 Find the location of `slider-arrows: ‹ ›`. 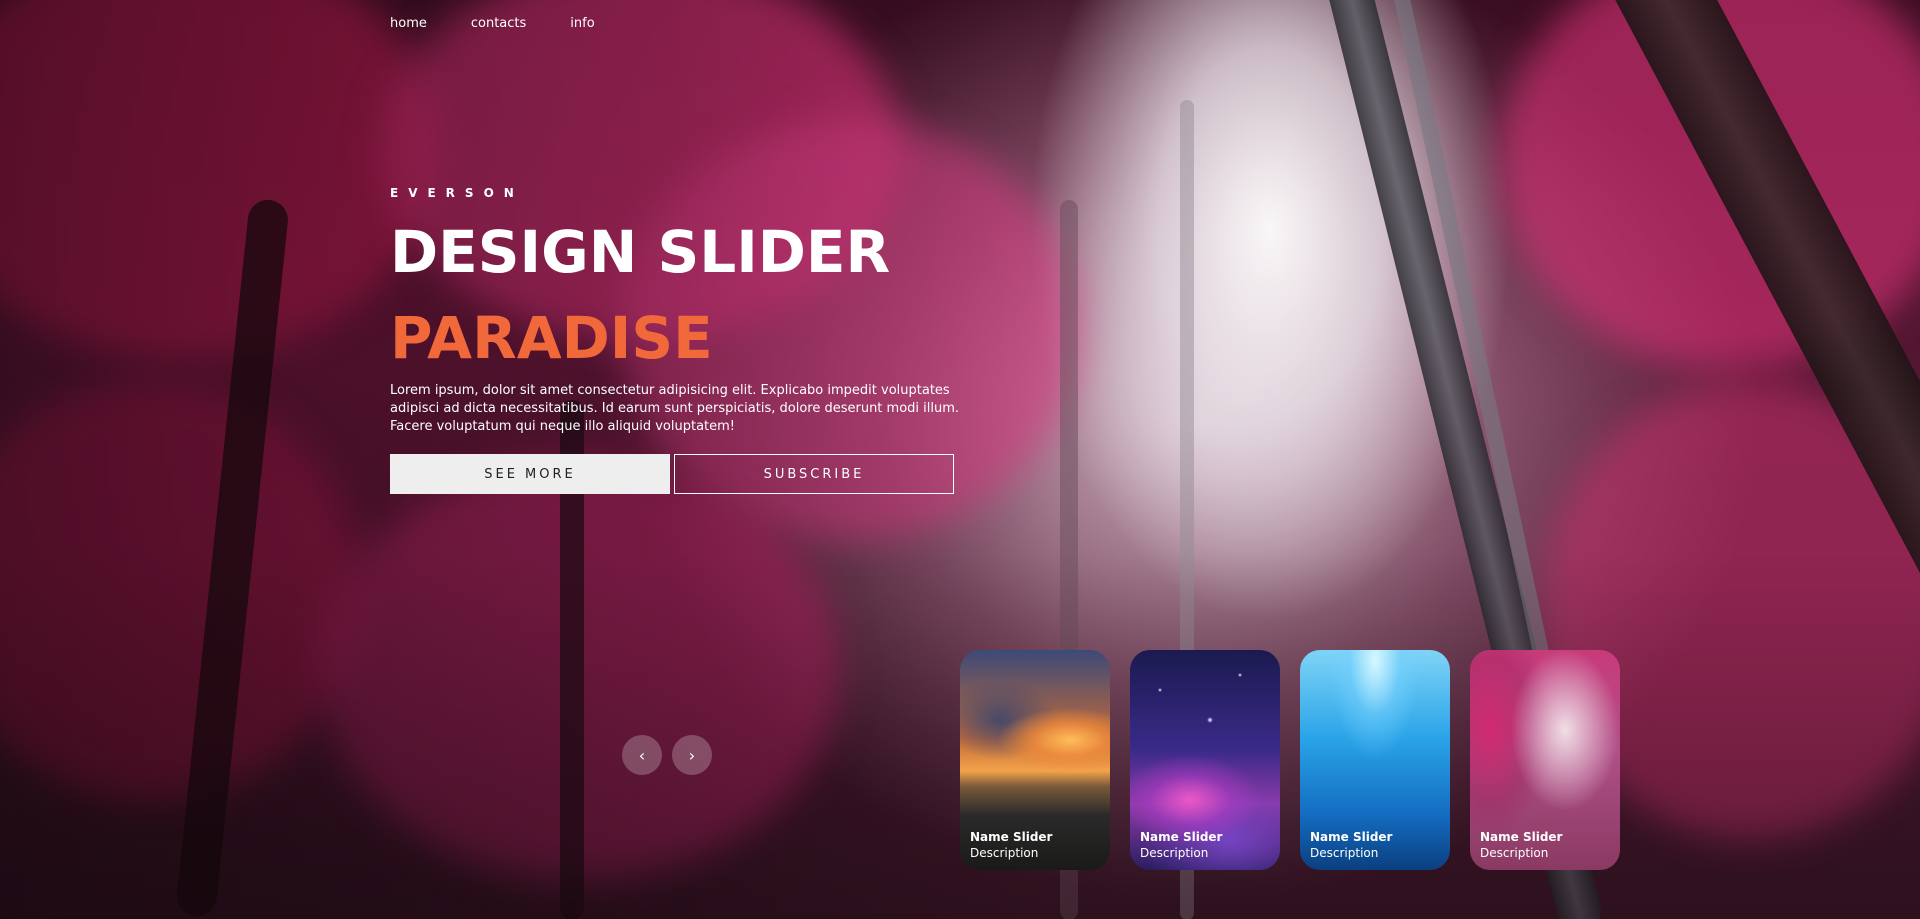

slider-arrows: ‹ › is located at coordinates (667, 755).